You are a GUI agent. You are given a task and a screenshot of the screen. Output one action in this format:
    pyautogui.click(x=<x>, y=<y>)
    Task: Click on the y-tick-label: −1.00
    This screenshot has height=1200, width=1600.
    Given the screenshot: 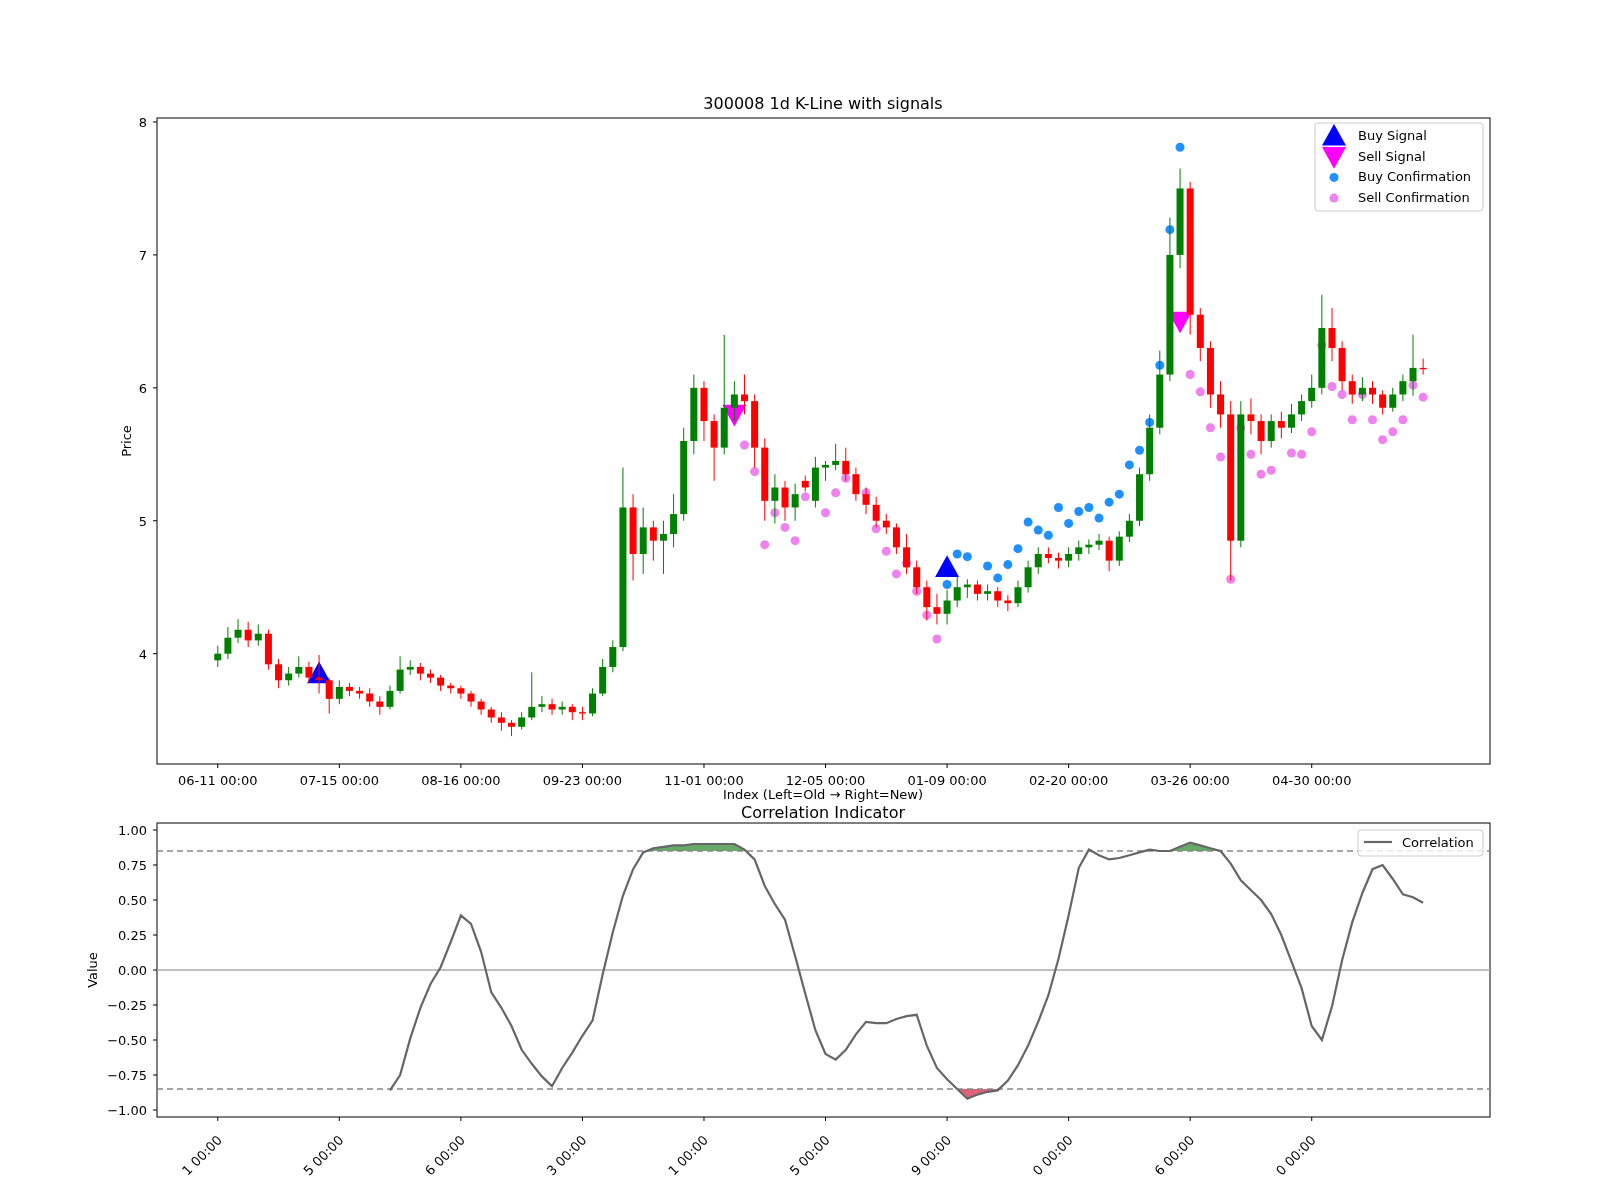 What is the action you would take?
    pyautogui.click(x=127, y=1110)
    